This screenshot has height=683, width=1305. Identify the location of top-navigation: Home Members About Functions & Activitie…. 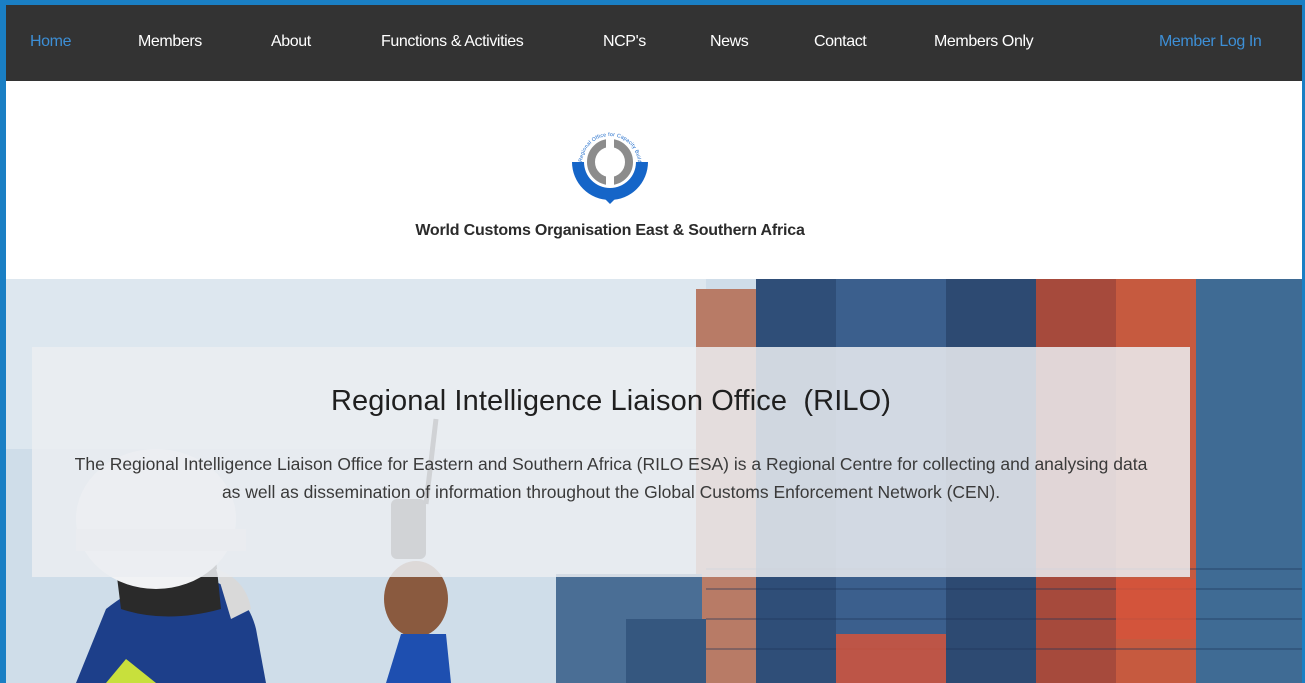
(654, 43).